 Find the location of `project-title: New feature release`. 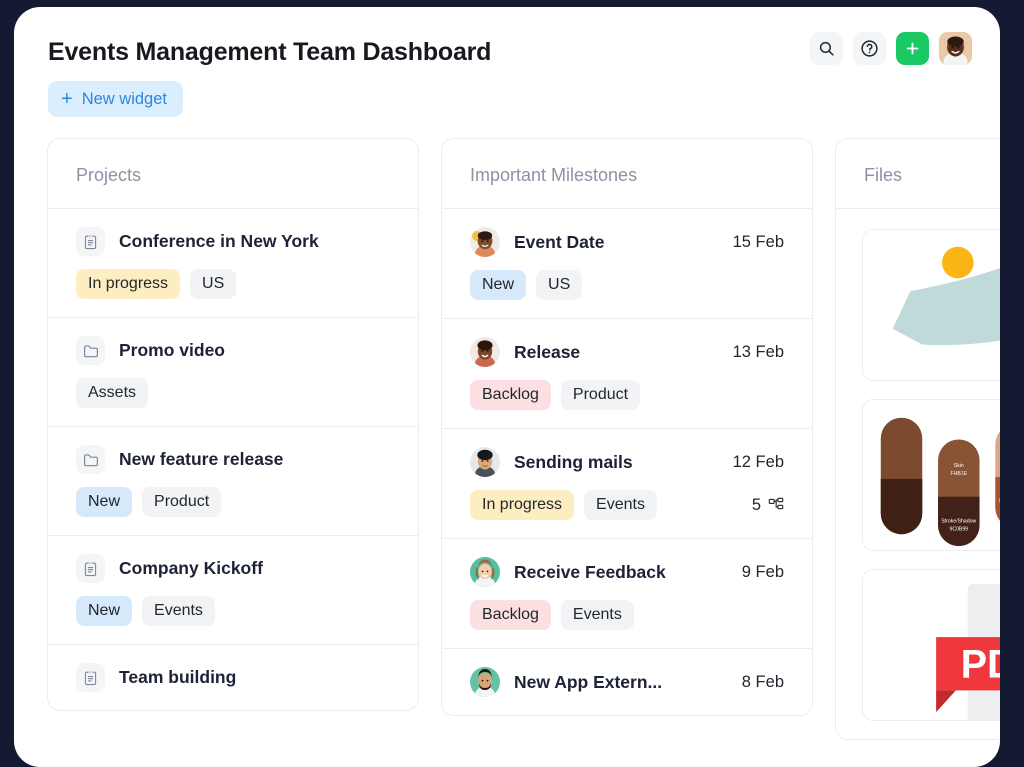

project-title: New feature release is located at coordinates (201, 459).